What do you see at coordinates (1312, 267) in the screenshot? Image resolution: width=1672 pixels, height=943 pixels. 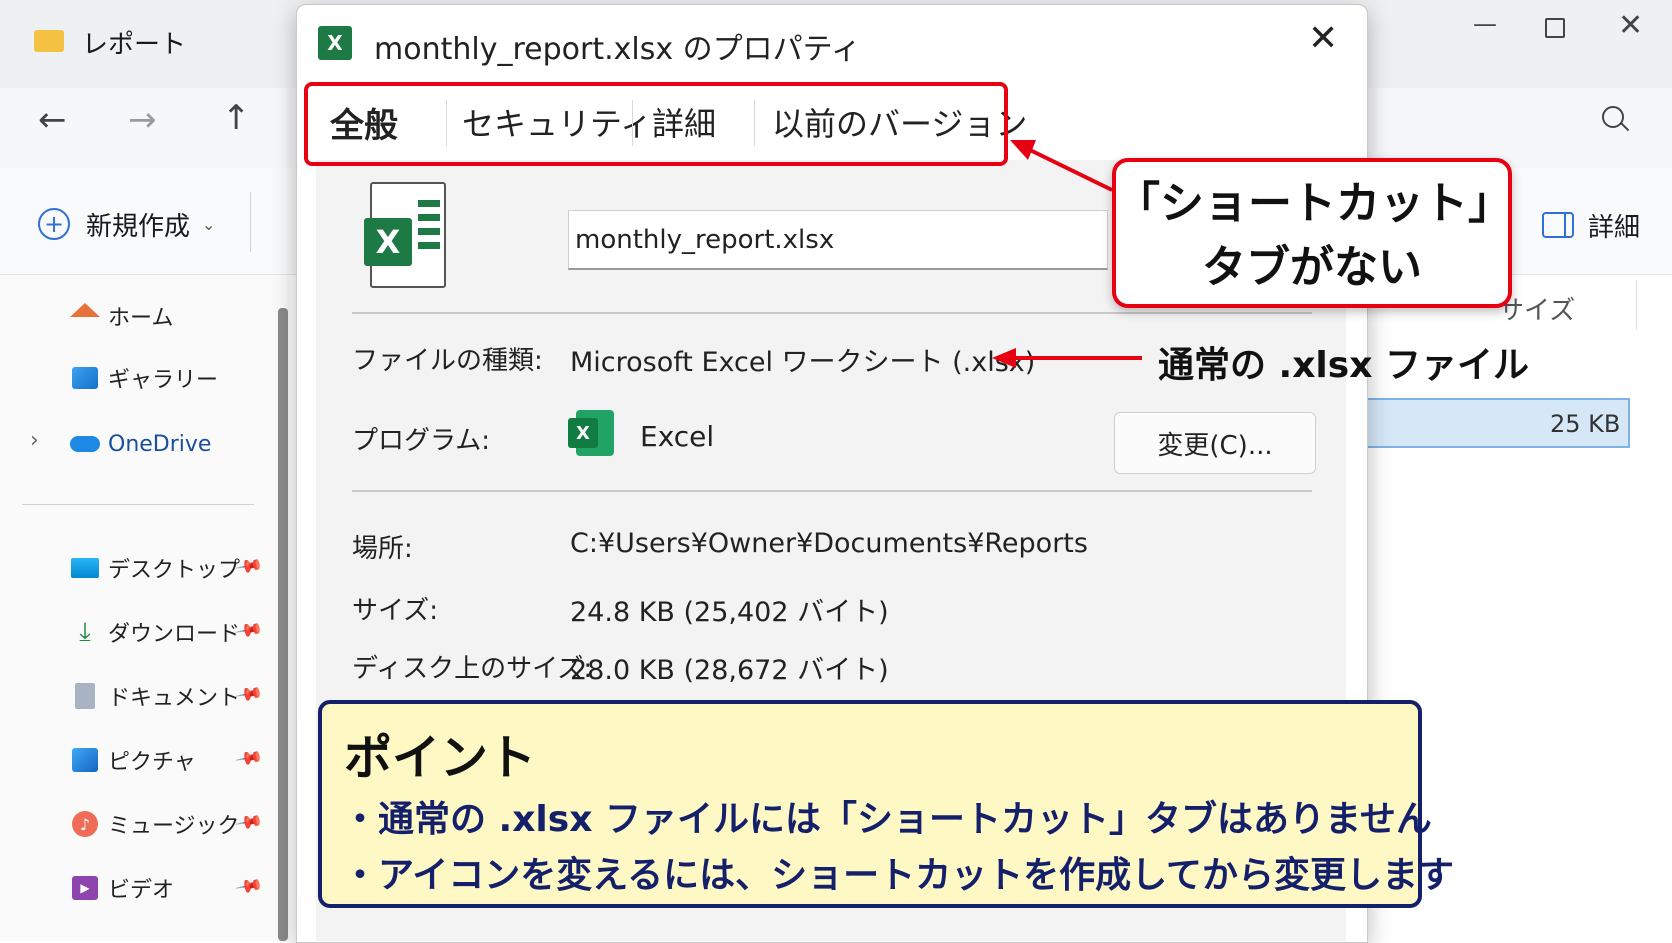 I see `callout-line-2: タブがない` at bounding box center [1312, 267].